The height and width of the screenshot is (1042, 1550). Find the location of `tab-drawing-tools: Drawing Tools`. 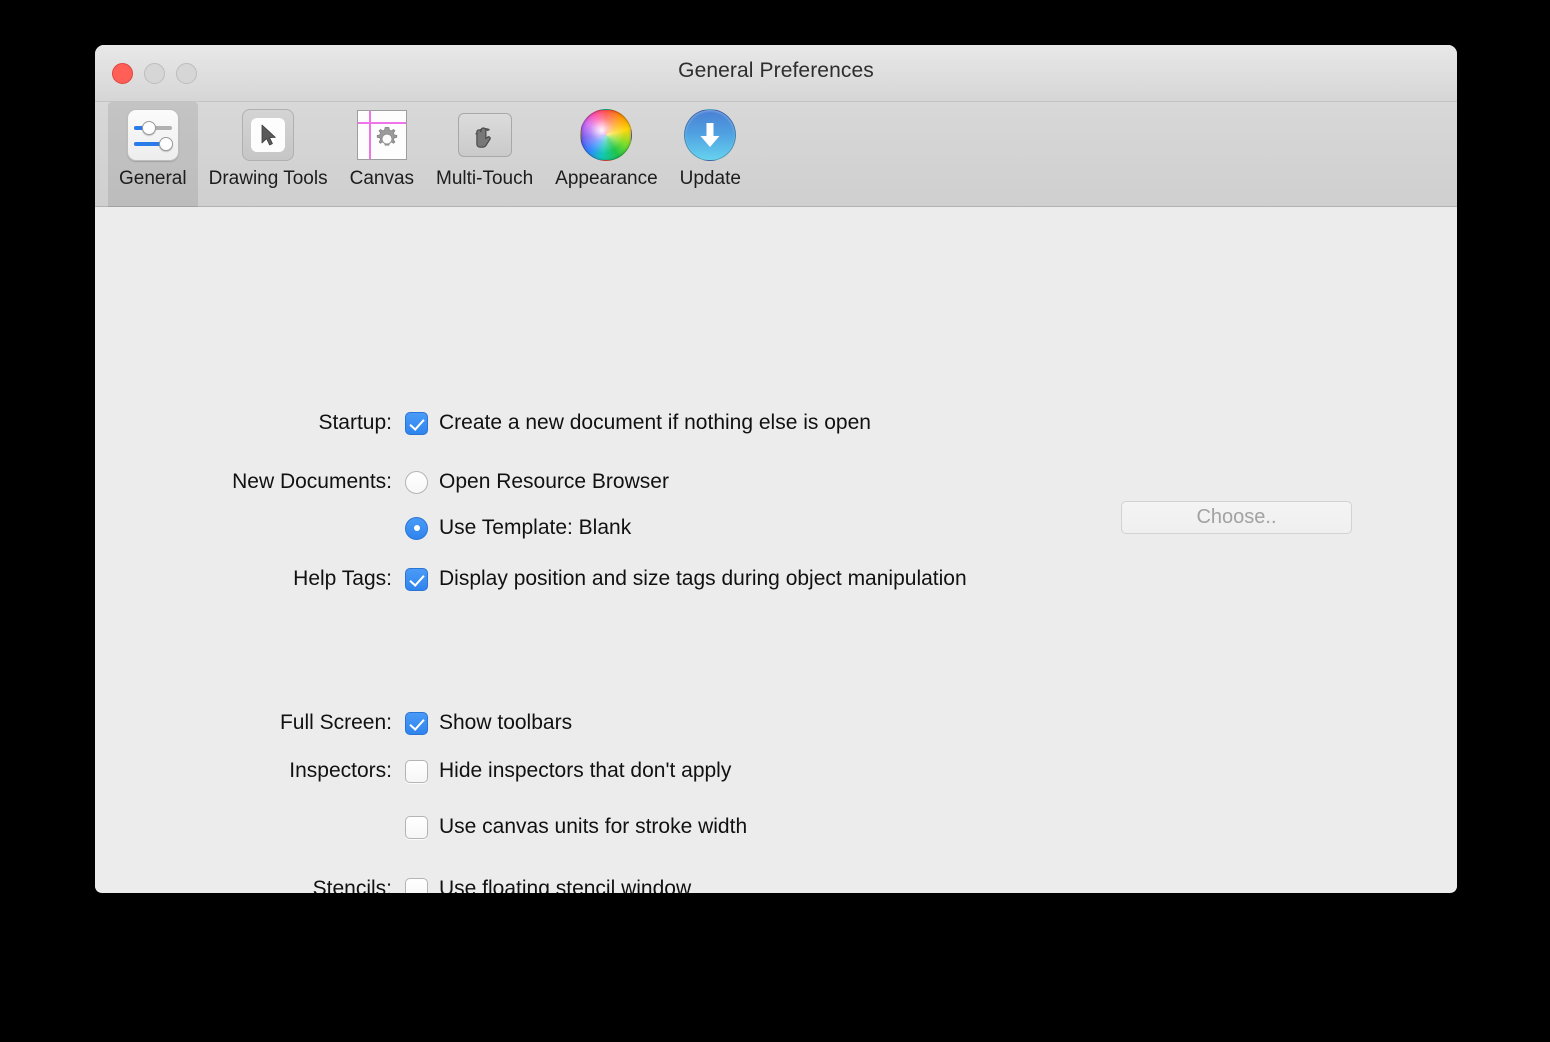

tab-drawing-tools: Drawing Tools is located at coordinates (268, 154).